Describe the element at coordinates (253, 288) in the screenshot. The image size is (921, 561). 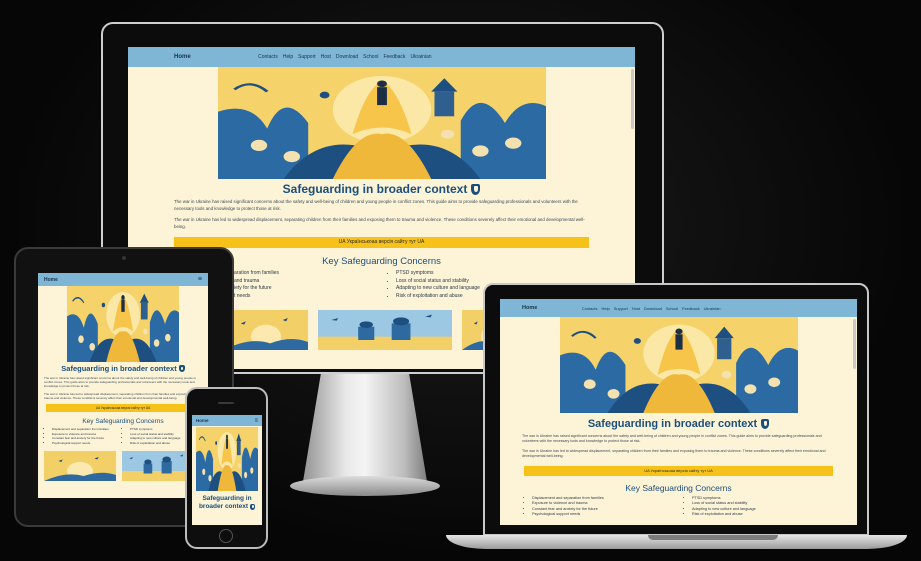
I see `list-item: iety for the future` at that location.